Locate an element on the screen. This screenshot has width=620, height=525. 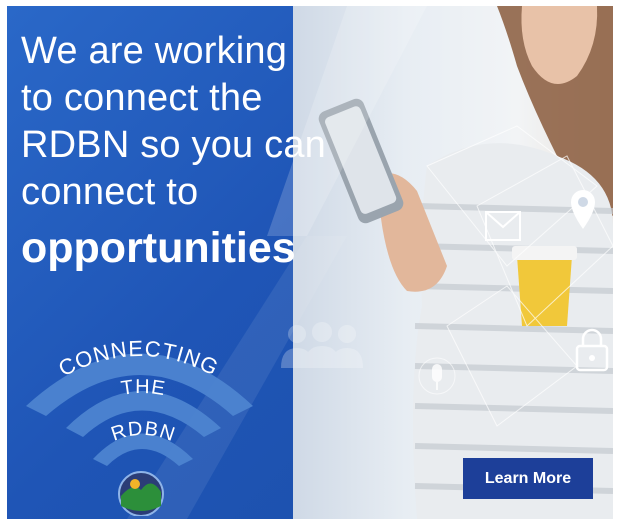
location-pin-icon is located at coordinates (583, 209).